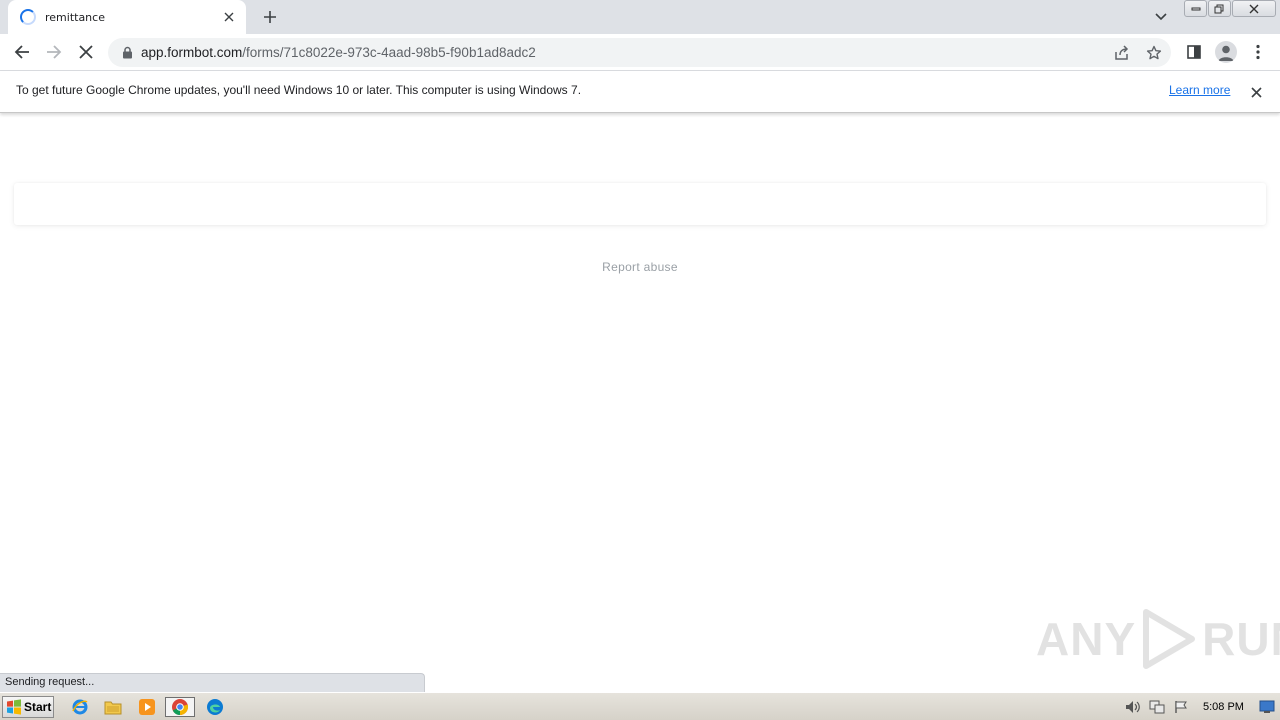 This screenshot has width=1280, height=720. What do you see at coordinates (1154, 53) in the screenshot?
I see `bookmark-star-icon` at bounding box center [1154, 53].